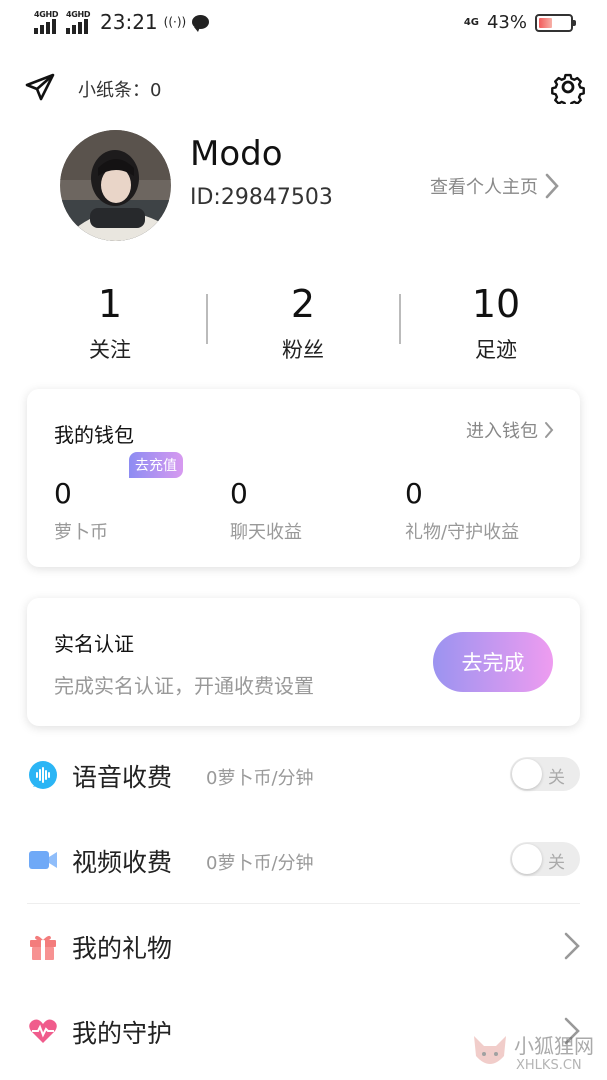 The image size is (607, 1080). I want to click on paper-plane-icon, so click(40, 87).